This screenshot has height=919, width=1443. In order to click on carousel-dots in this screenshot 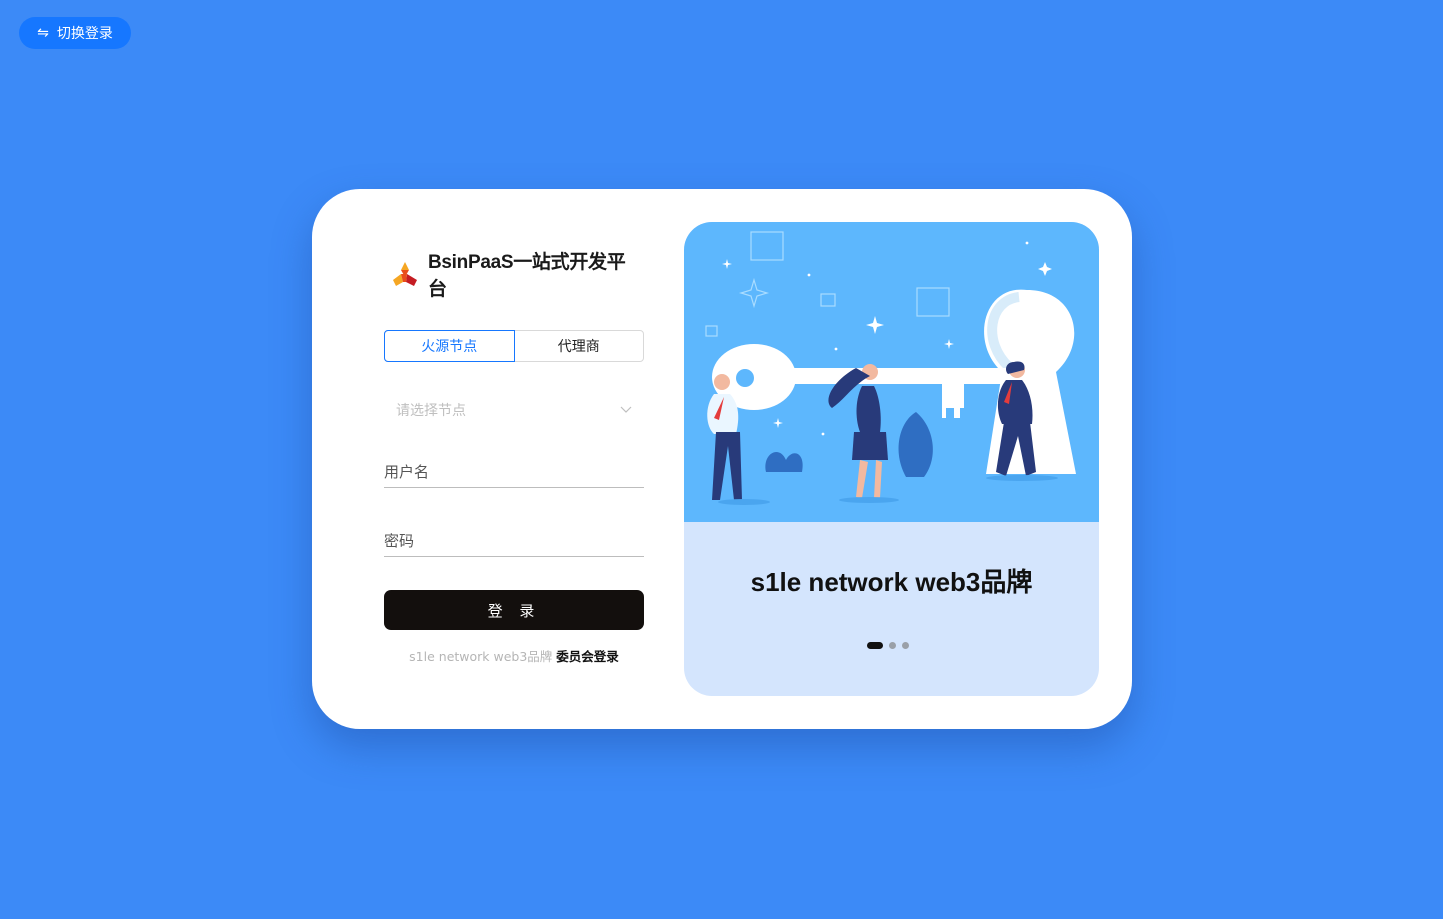, I will do `click(888, 645)`.